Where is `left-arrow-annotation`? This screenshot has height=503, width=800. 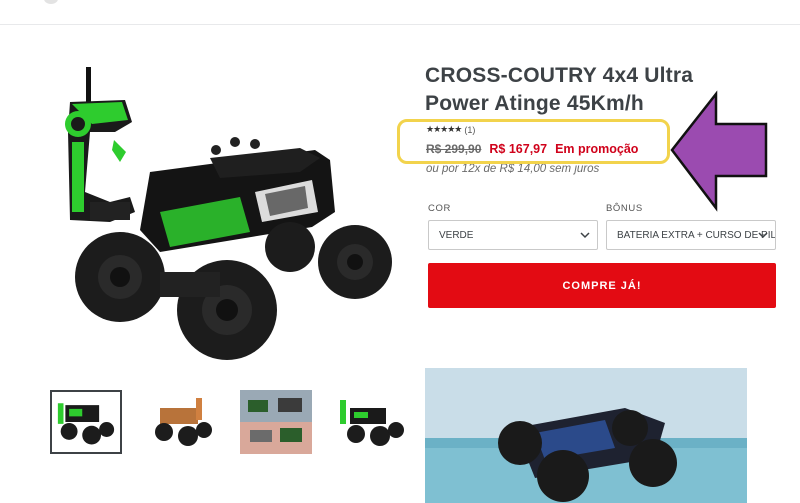 left-arrow-annotation is located at coordinates (719, 151).